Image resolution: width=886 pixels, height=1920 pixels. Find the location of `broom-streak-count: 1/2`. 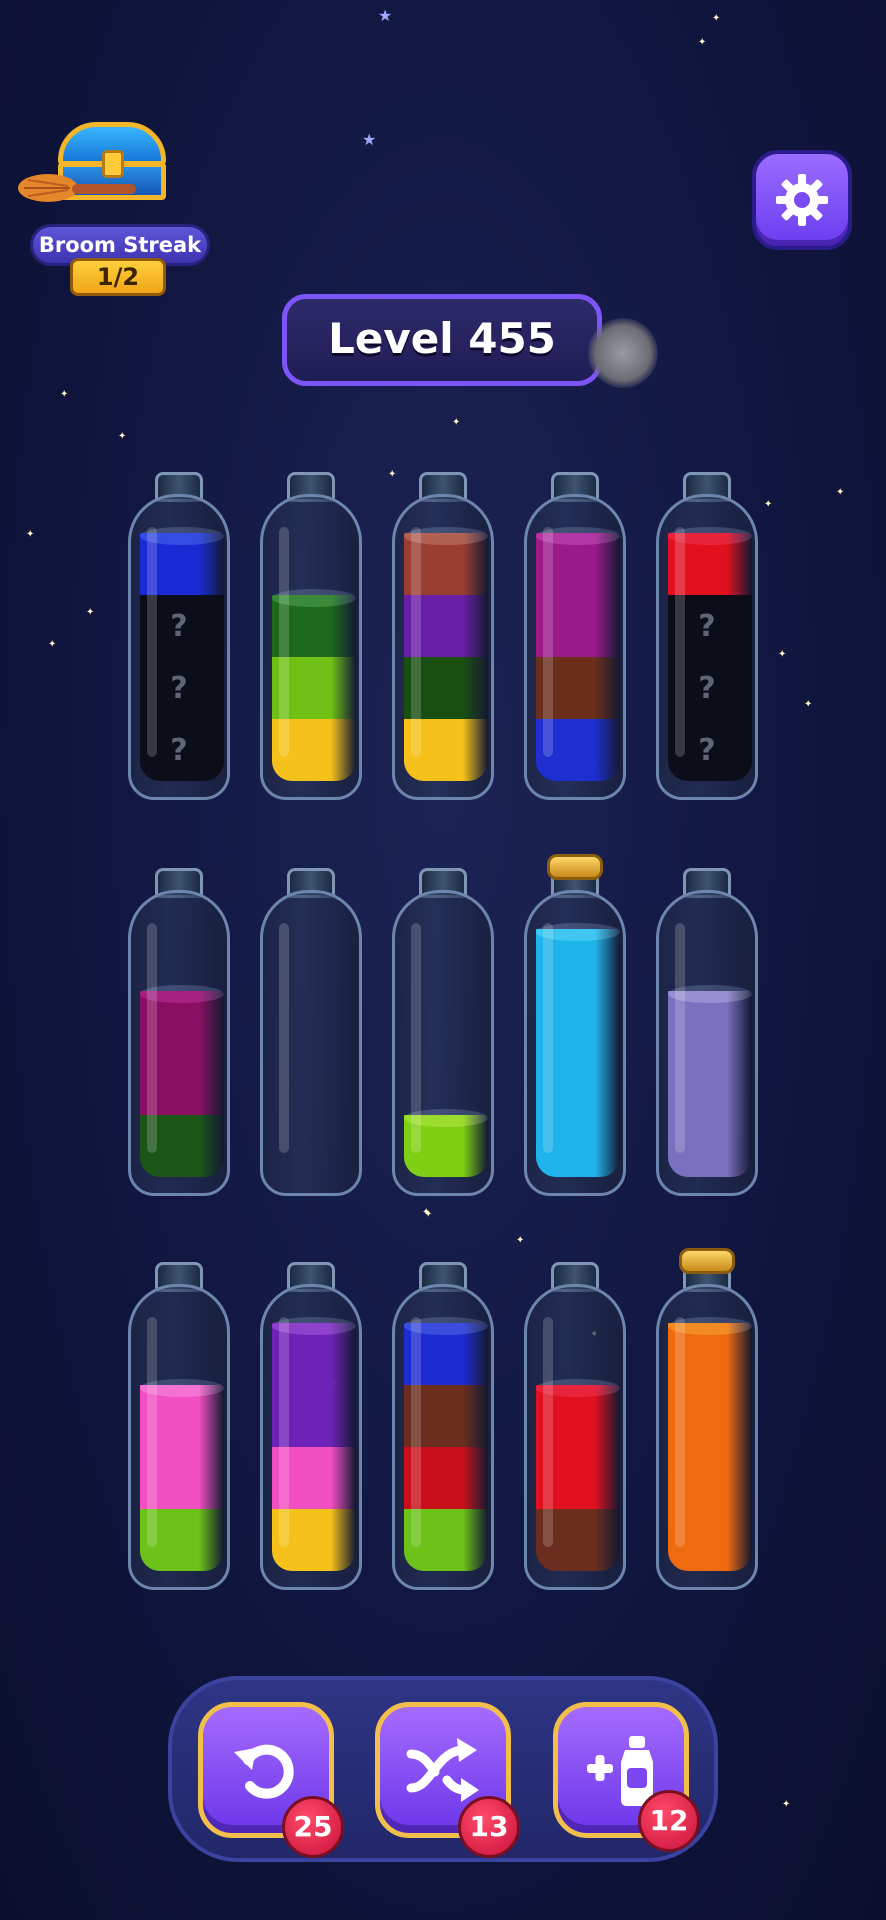

broom-streak-count: 1/2 is located at coordinates (118, 277).